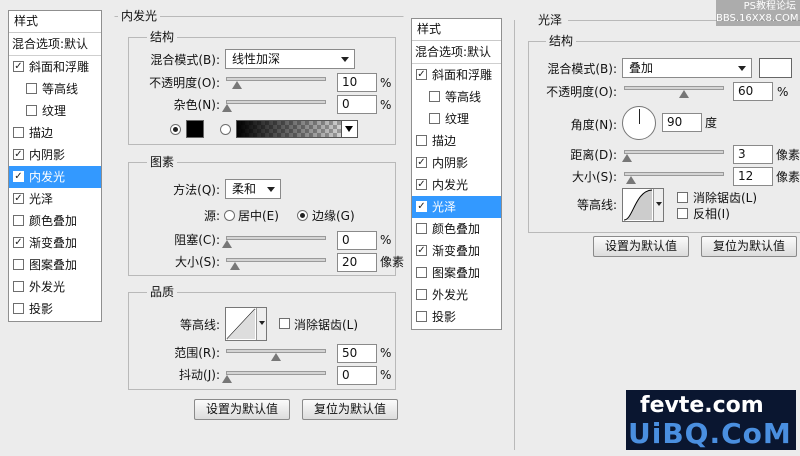 Image resolution: width=800 pixels, height=456 pixels. I want to click on satin-color-swatch, so click(775, 68).